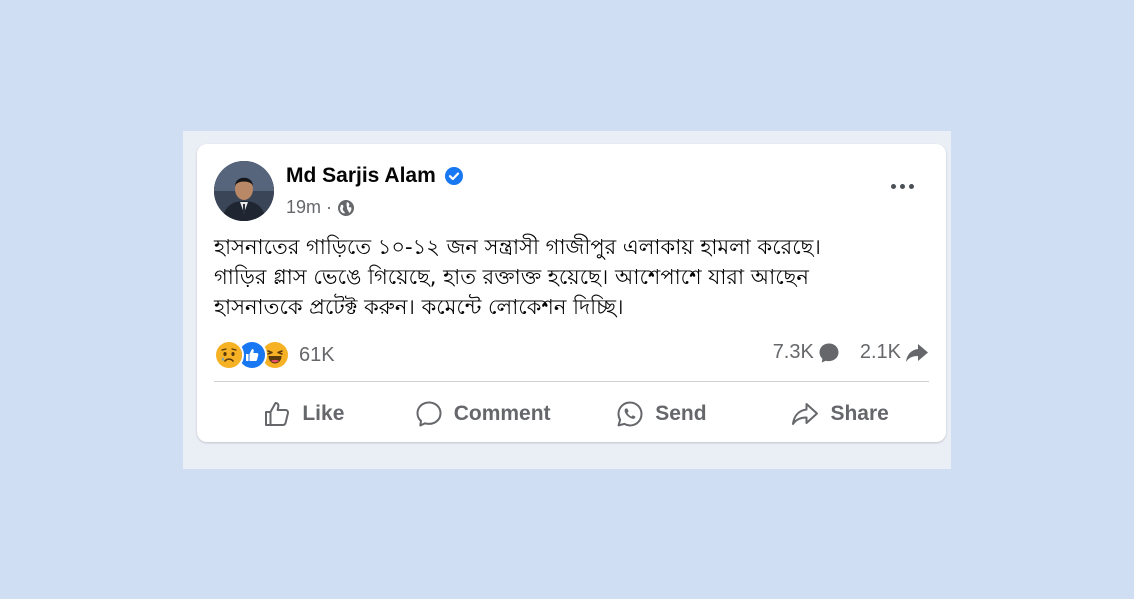 The image size is (1134, 599). What do you see at coordinates (681, 413) in the screenshot?
I see `send-label: Send` at bounding box center [681, 413].